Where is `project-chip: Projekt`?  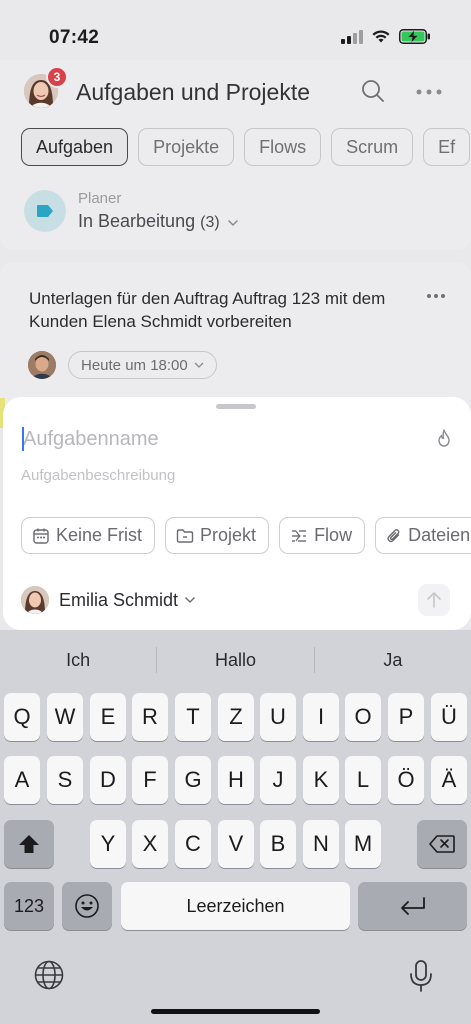 project-chip: Projekt is located at coordinates (217, 535).